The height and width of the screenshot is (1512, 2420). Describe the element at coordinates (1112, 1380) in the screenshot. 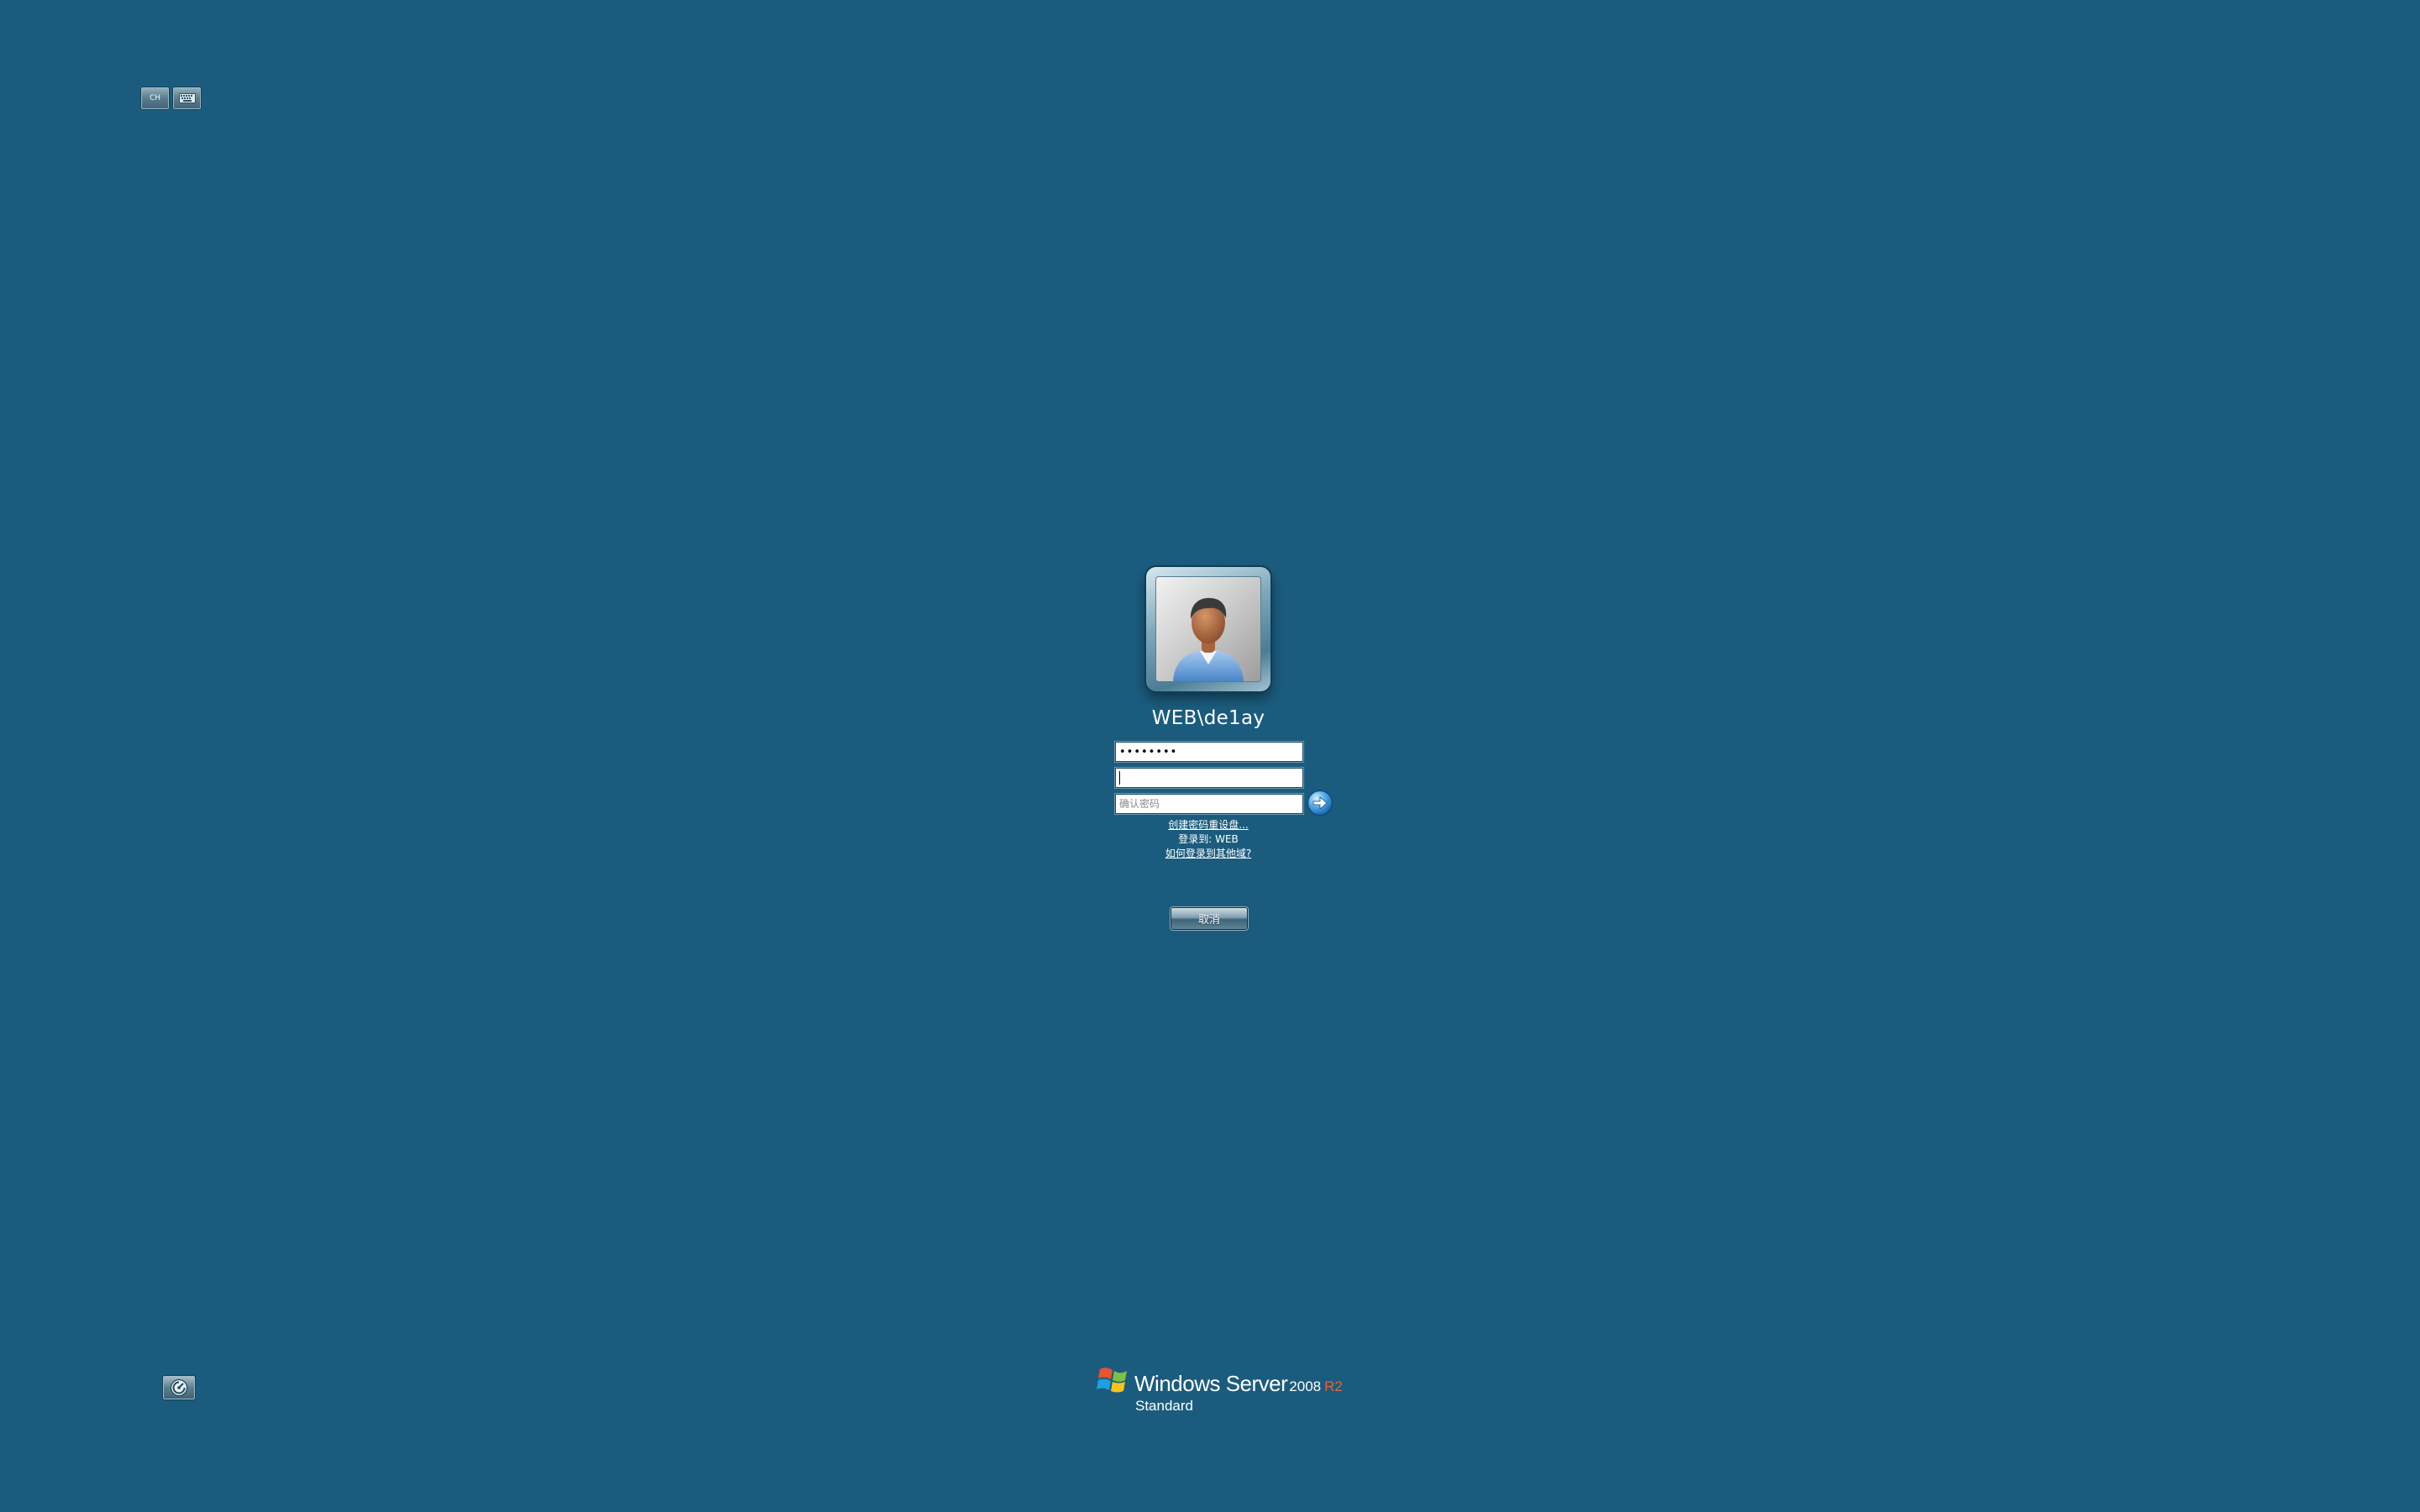

I see `windows-logo-icon` at that location.